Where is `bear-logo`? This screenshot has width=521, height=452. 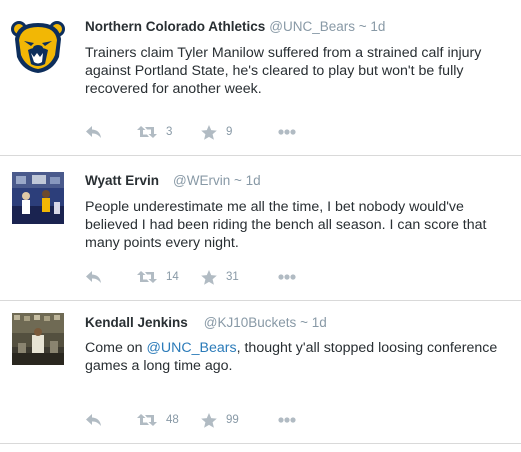 bear-logo is located at coordinates (38, 46).